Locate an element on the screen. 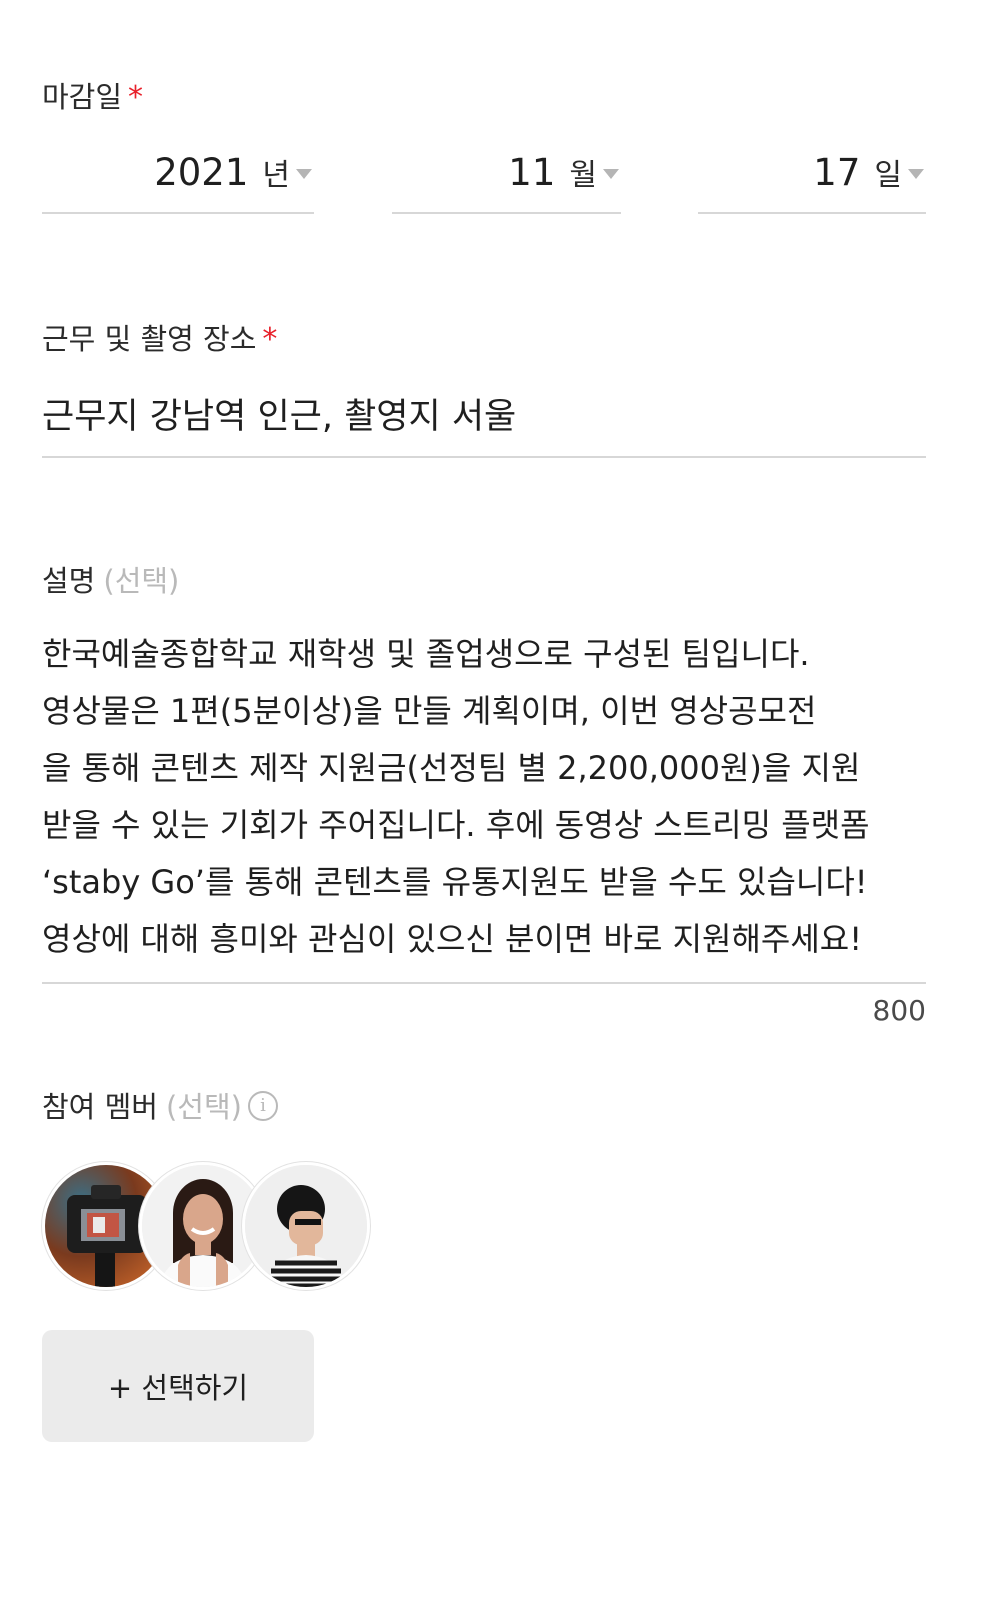 This screenshot has height=1600, width=986. deadline-label: 마감일 is located at coordinates (82, 97).